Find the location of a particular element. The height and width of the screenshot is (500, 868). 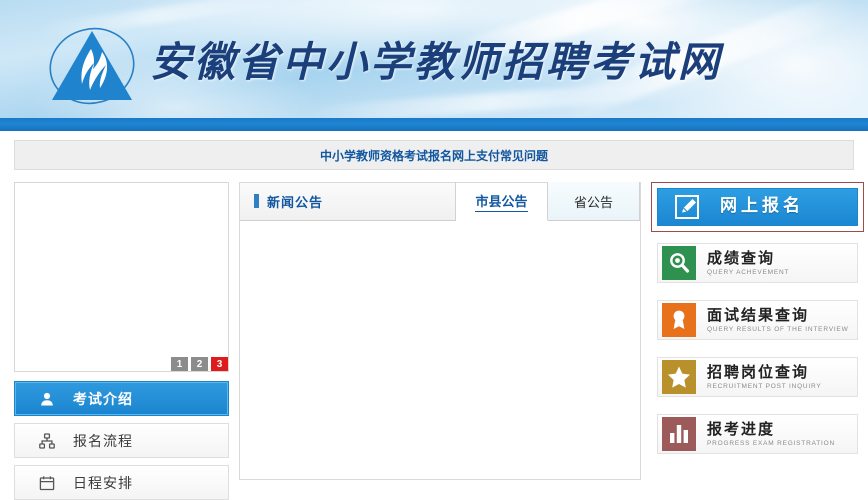

notice-text: 中小学教师资格考试报名网上支付常见问题 is located at coordinates (434, 155).